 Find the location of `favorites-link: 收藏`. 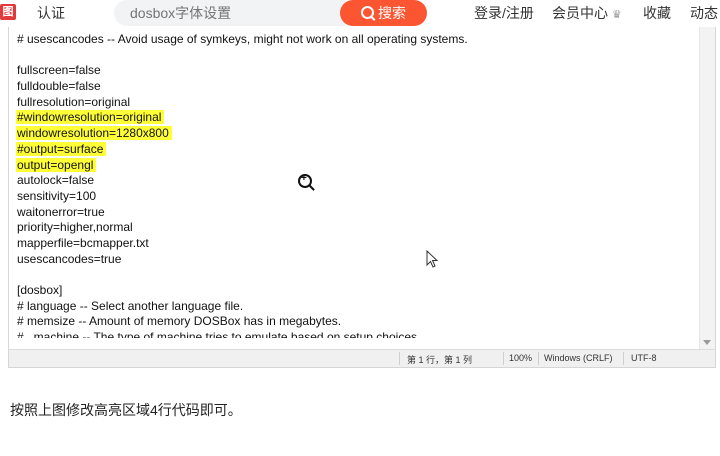

favorites-link: 收藏 is located at coordinates (657, 13).